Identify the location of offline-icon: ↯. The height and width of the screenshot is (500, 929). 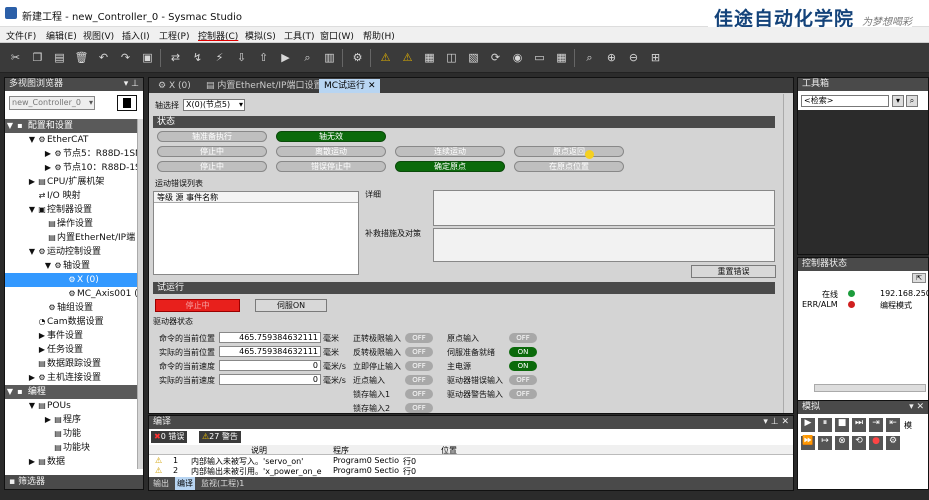
(197, 57).